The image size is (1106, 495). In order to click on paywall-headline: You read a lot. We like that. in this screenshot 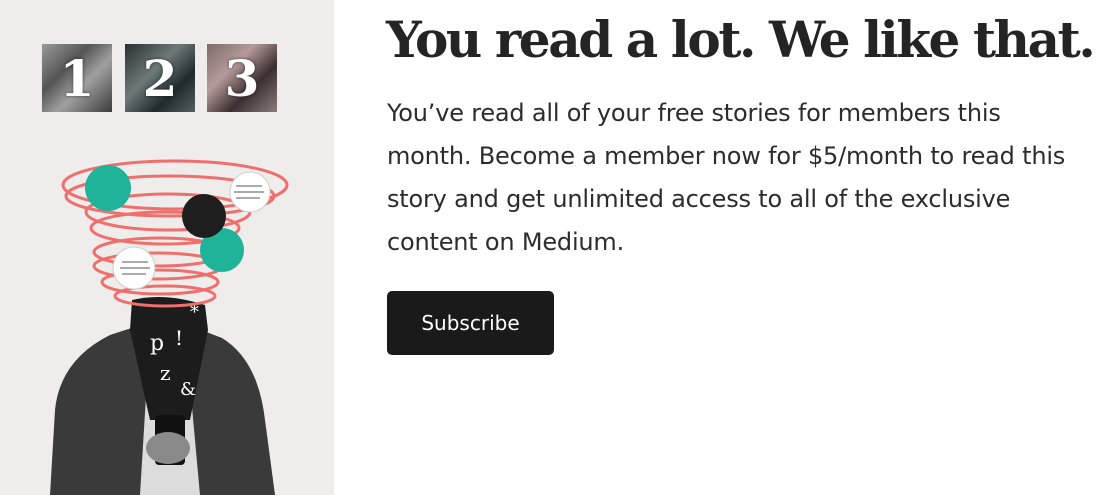, I will do `click(741, 39)`.